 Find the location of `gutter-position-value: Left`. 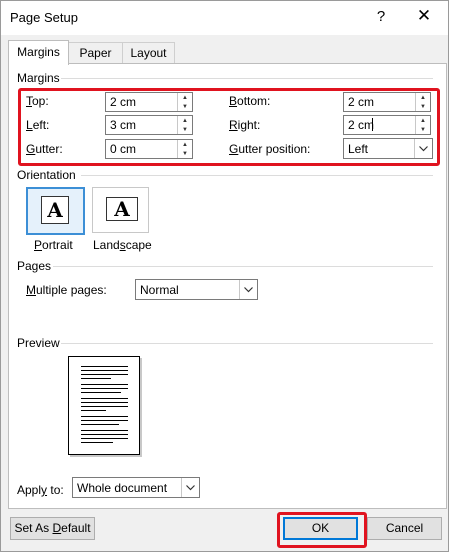

gutter-position-value: Left is located at coordinates (358, 149).